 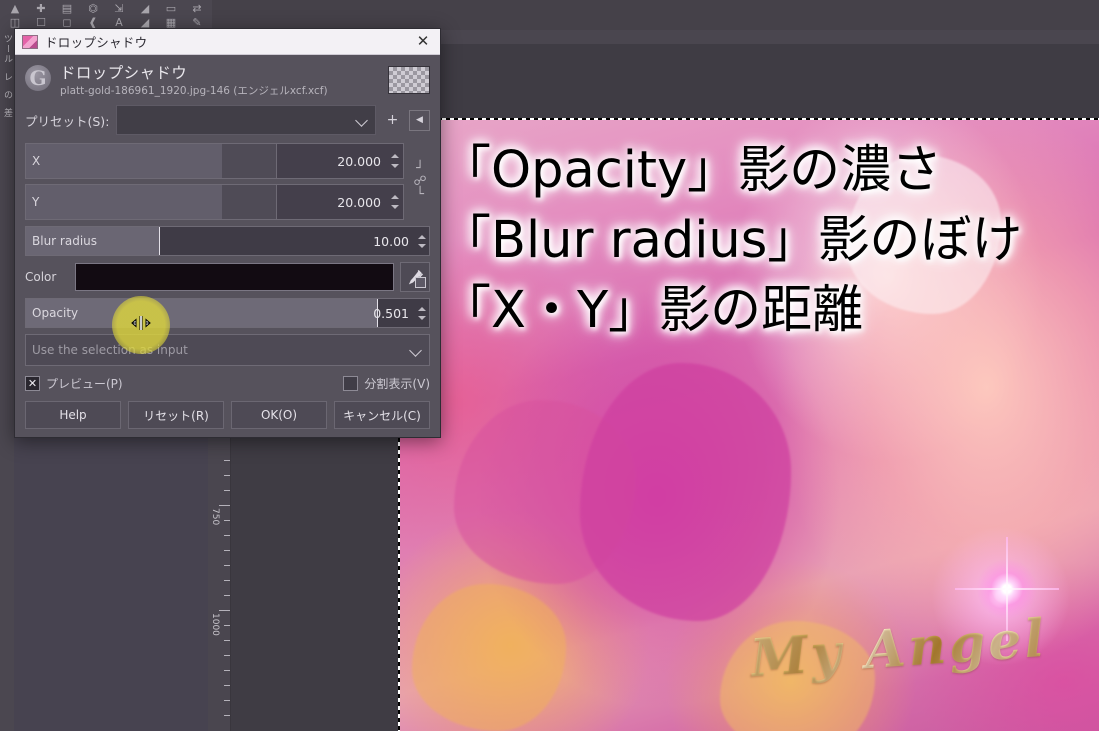 What do you see at coordinates (393, 241) in the screenshot?
I see `blur-radius-value: 10.00` at bounding box center [393, 241].